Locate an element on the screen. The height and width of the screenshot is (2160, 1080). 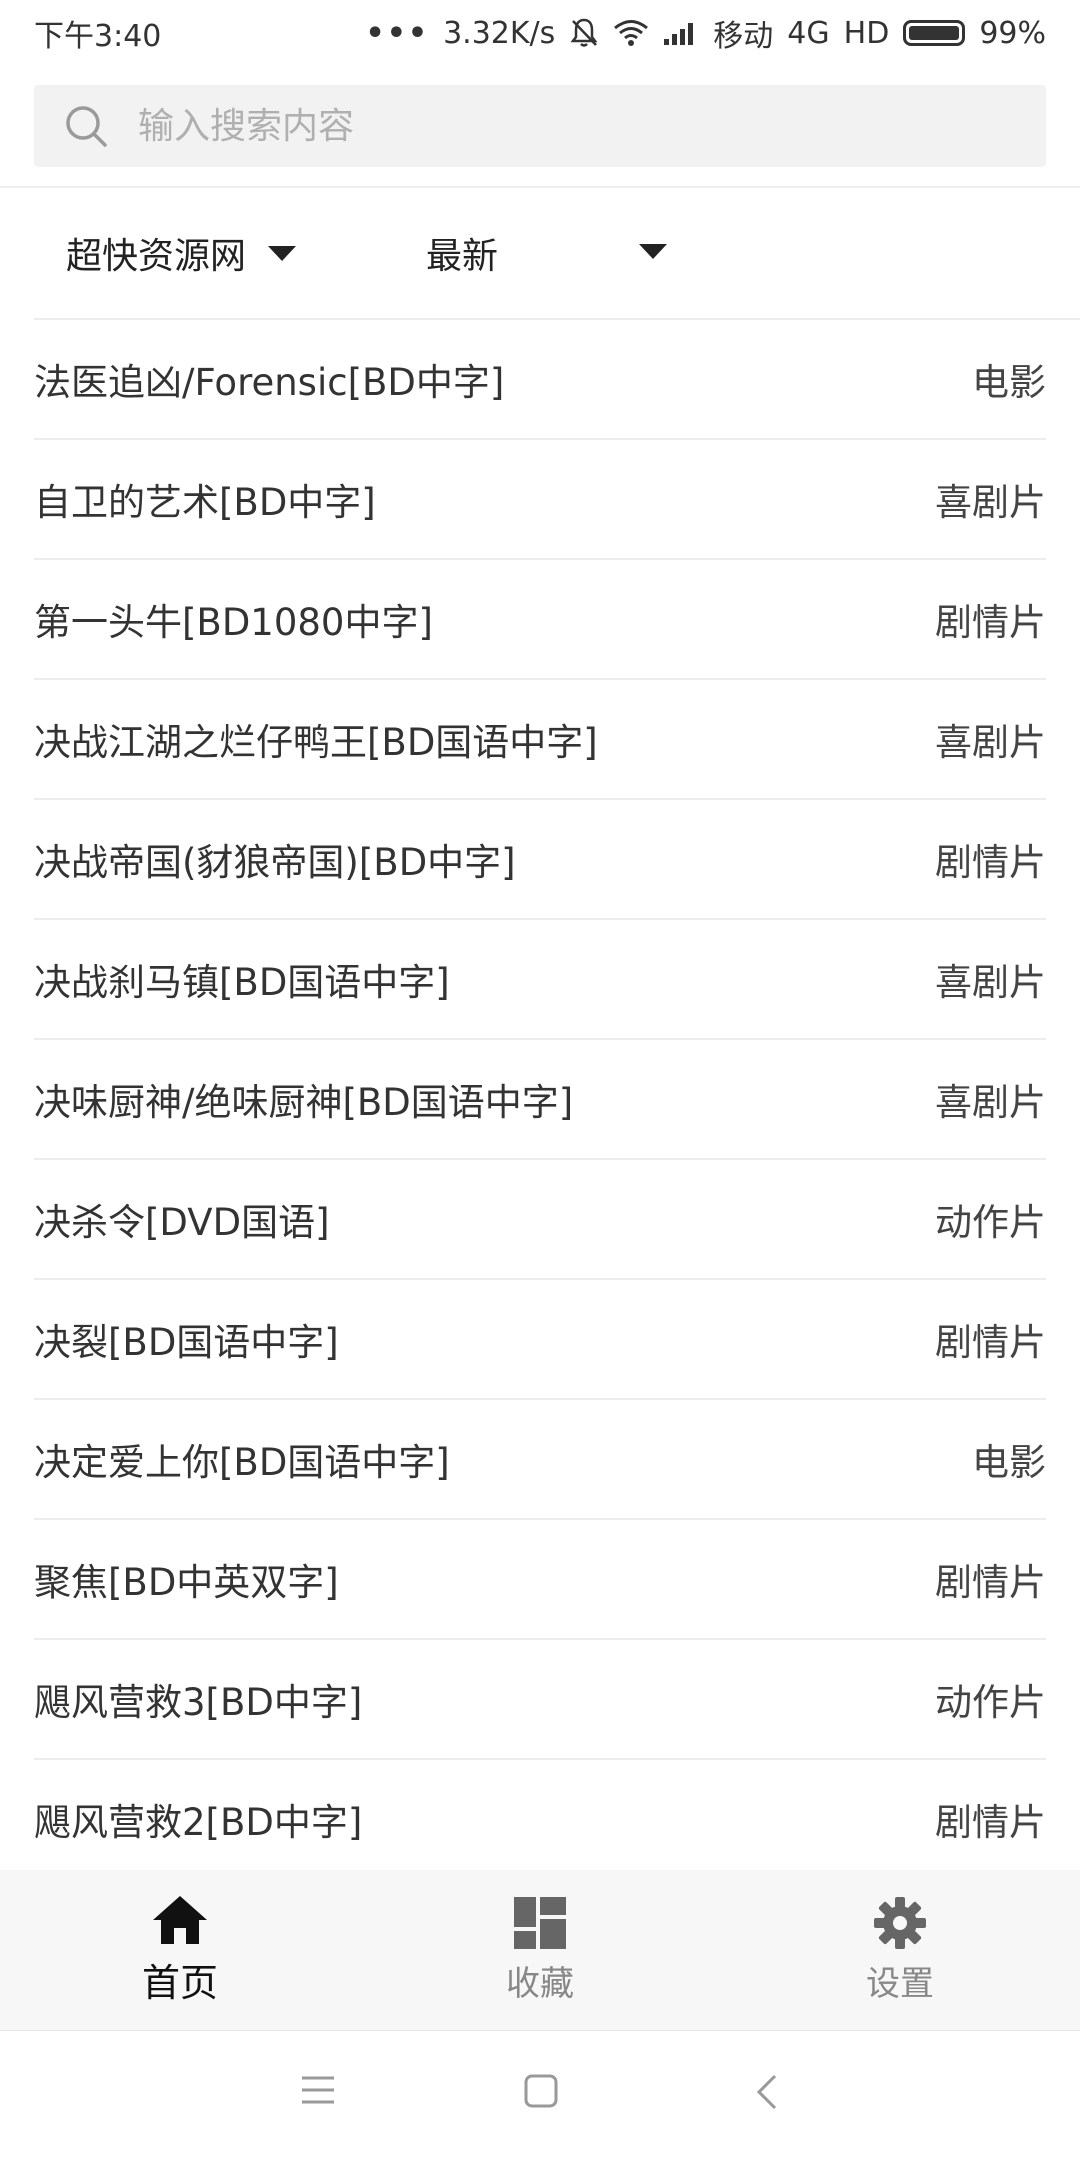
tab-home-label: 首页 is located at coordinates (179, 1982).